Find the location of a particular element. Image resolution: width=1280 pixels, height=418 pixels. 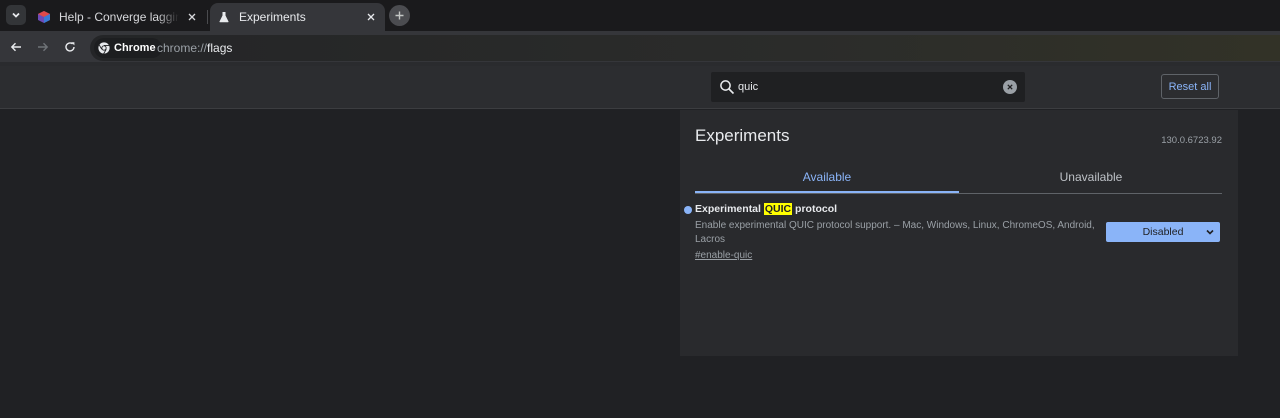

search-container is located at coordinates (868, 87).